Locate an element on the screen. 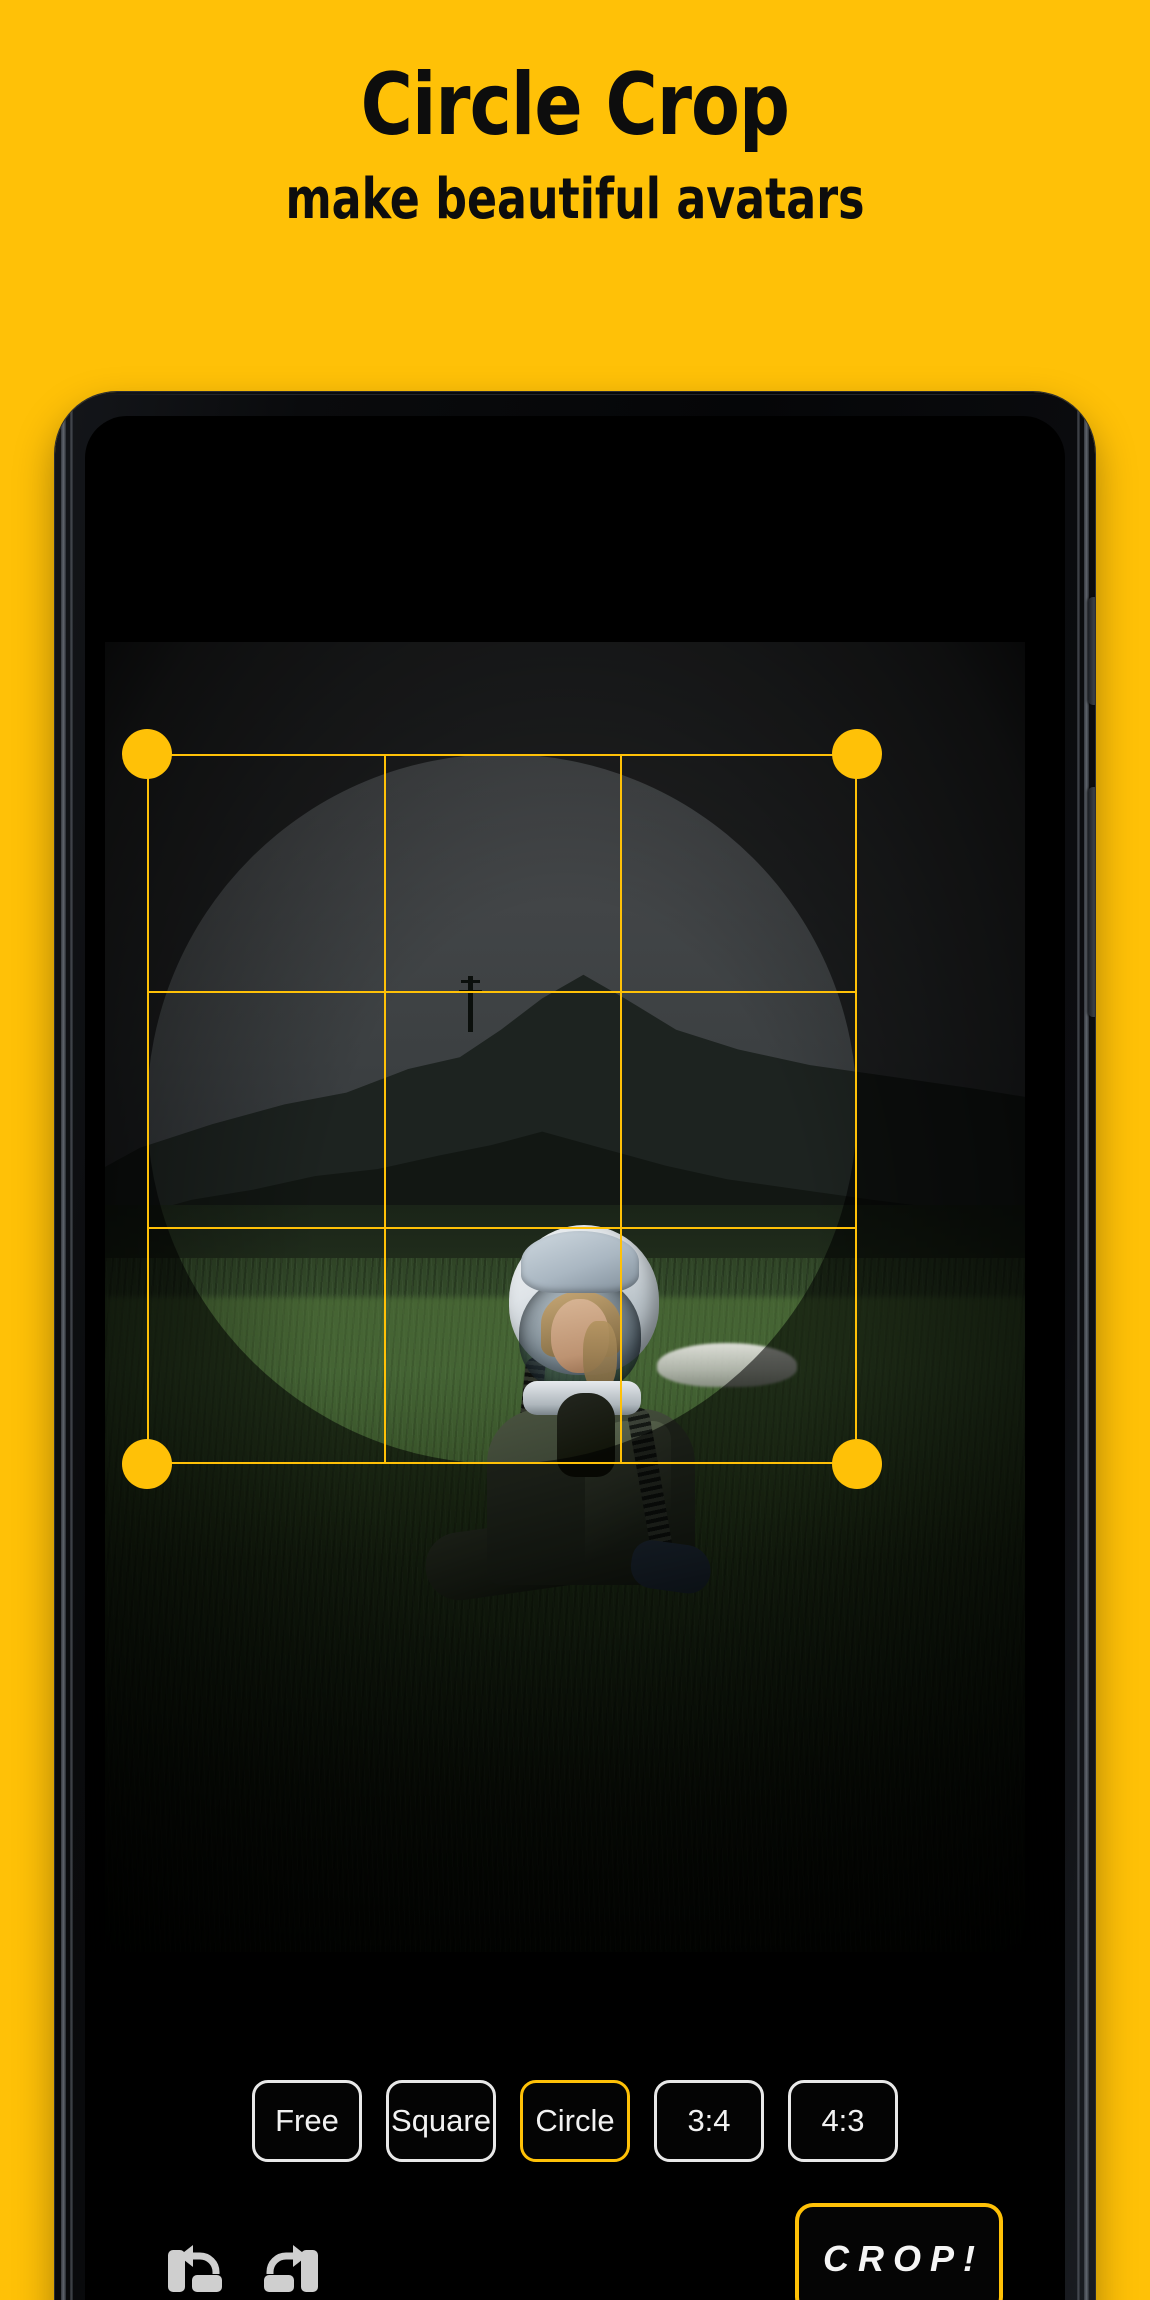 Image resolution: width=1150 pixels, height=2300 pixels. power-button is located at coordinates (1091, 902).